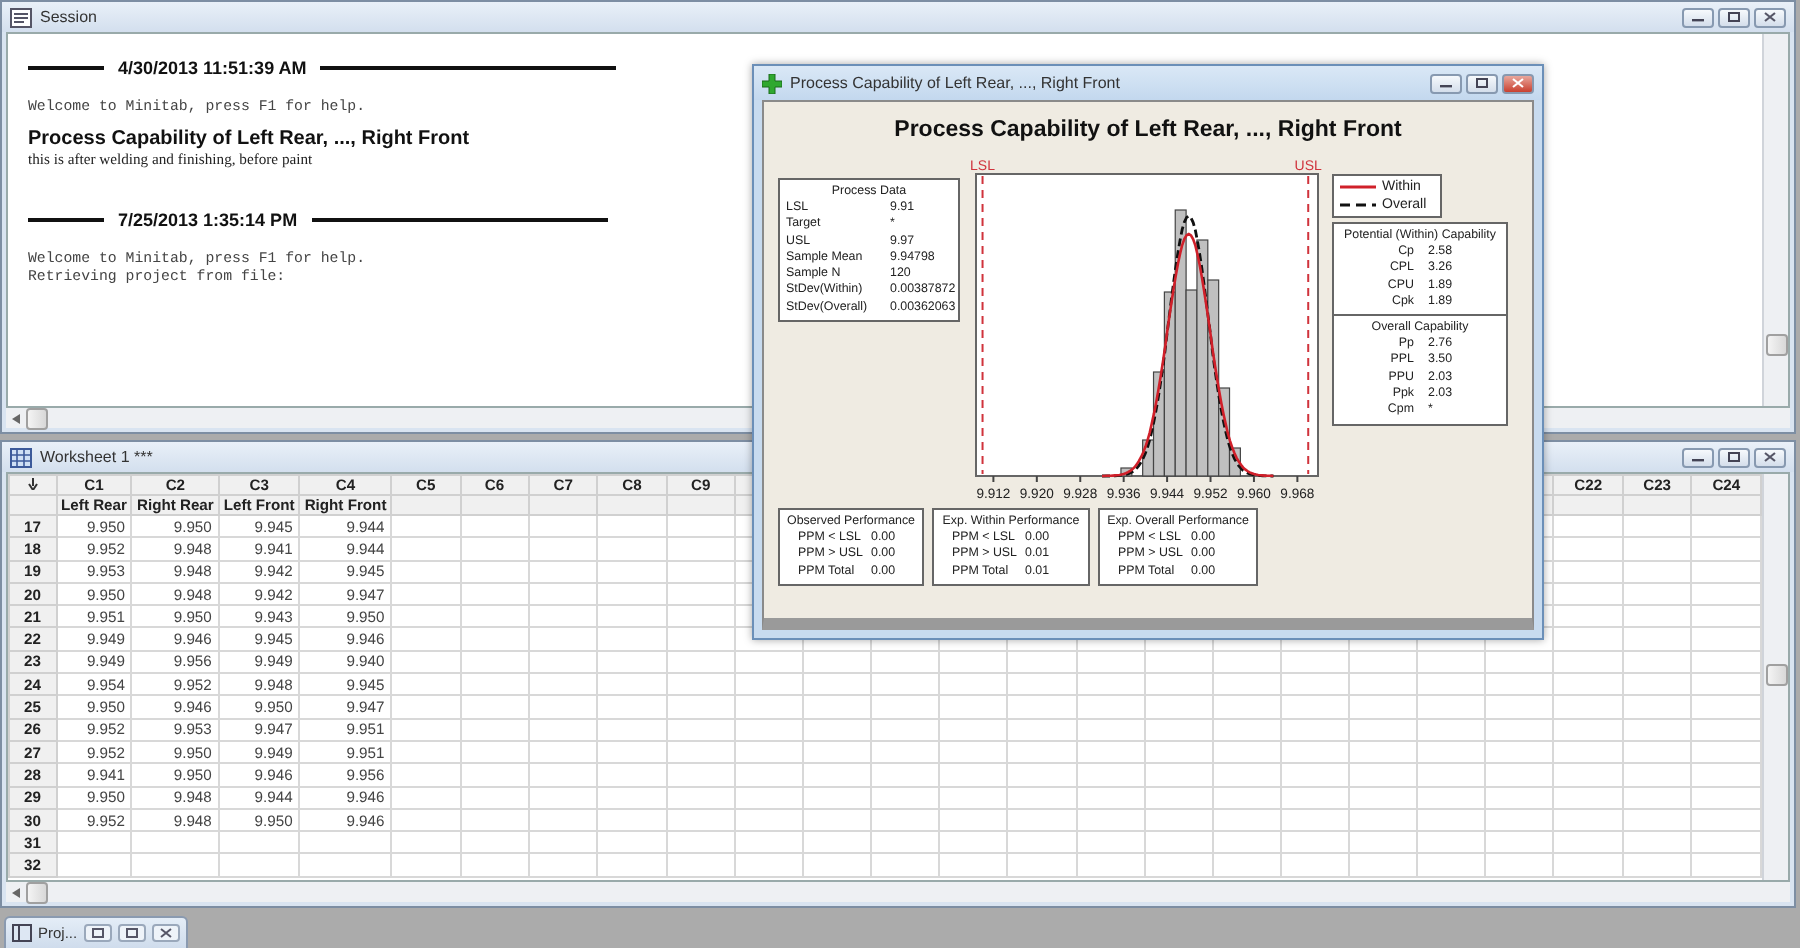 The image size is (1800, 948). I want to click on window-title: Session, so click(68, 17).